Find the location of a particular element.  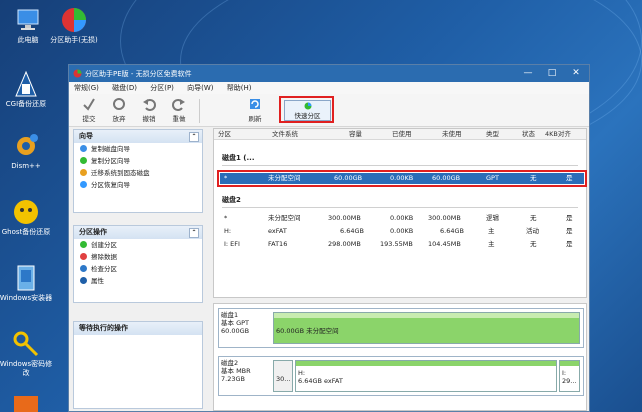

disk1-map: 磁盘1 基本 GPT 60.00GB 60.00GB 未分配空间 is located at coordinates (401, 328).